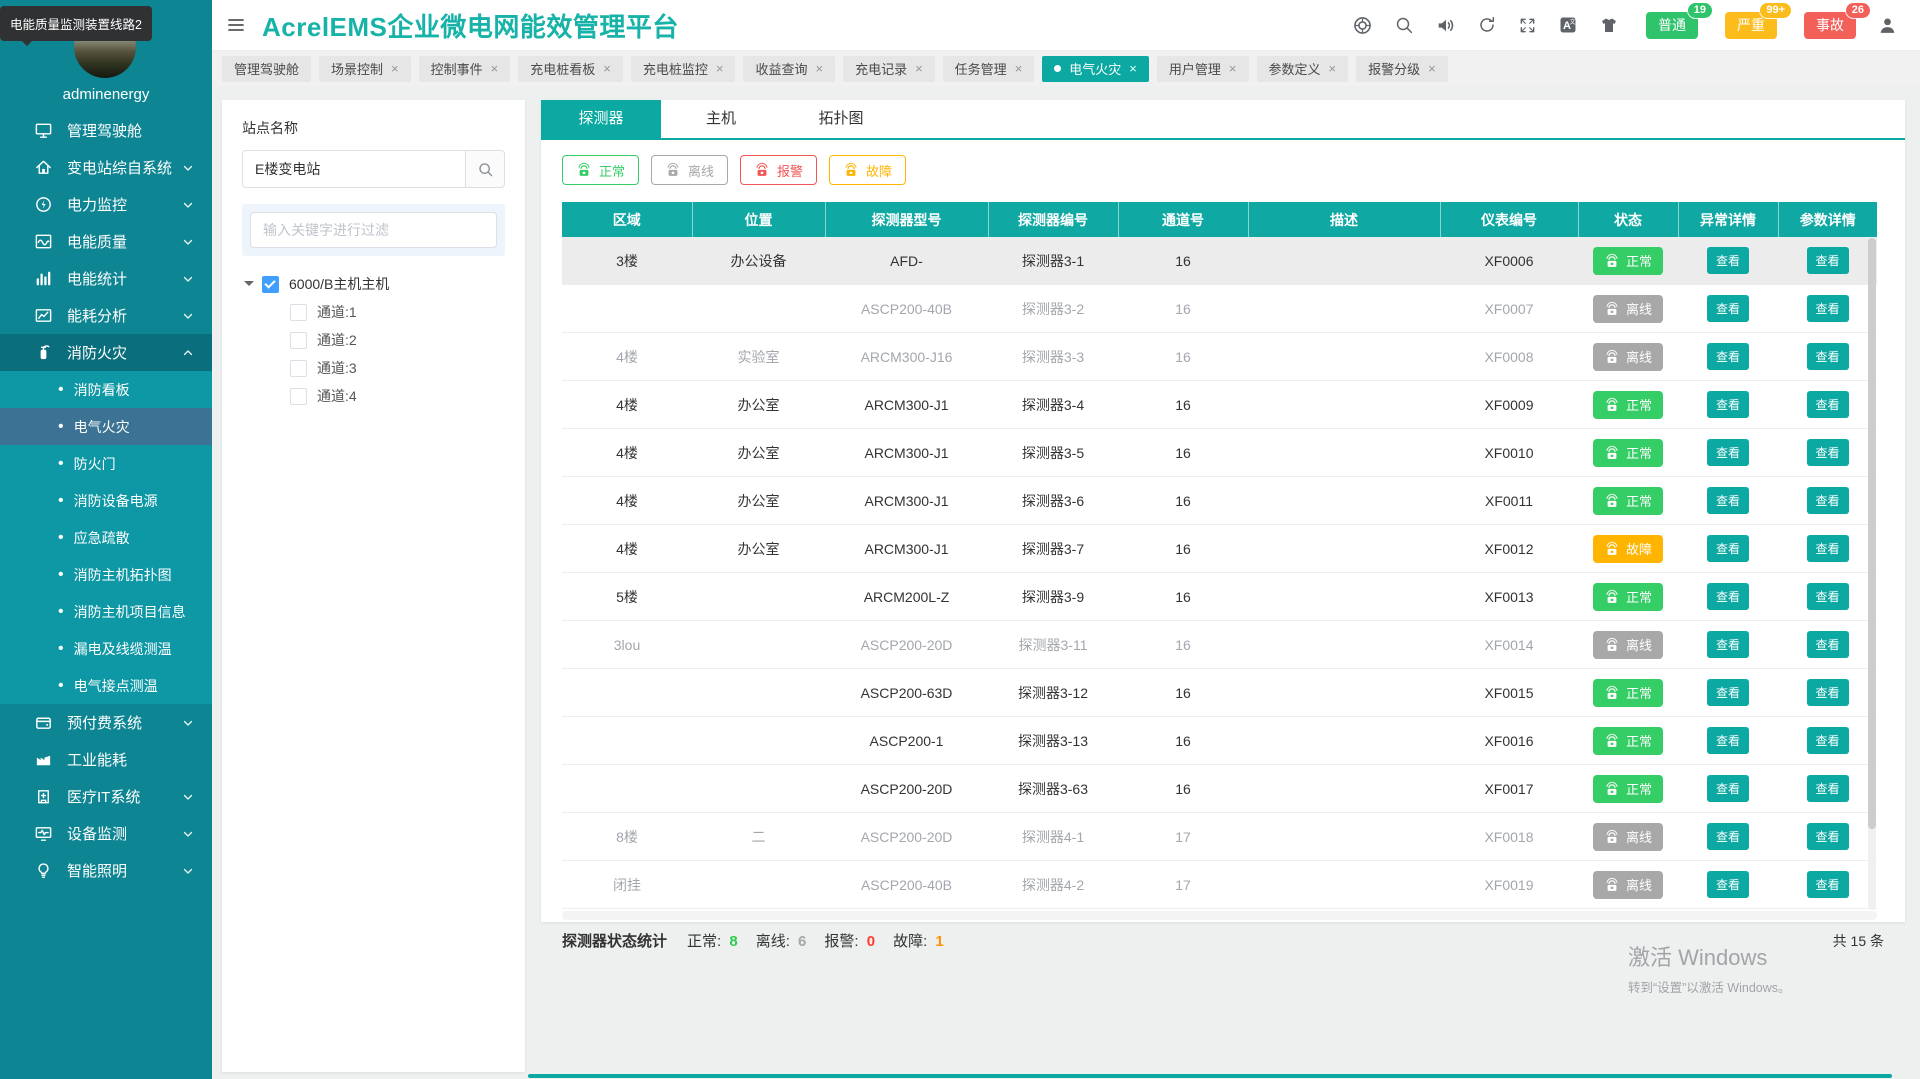 Image resolution: width=1920 pixels, height=1079 pixels. I want to click on window-tab-3: 充电桩看板 ×, so click(570, 68).